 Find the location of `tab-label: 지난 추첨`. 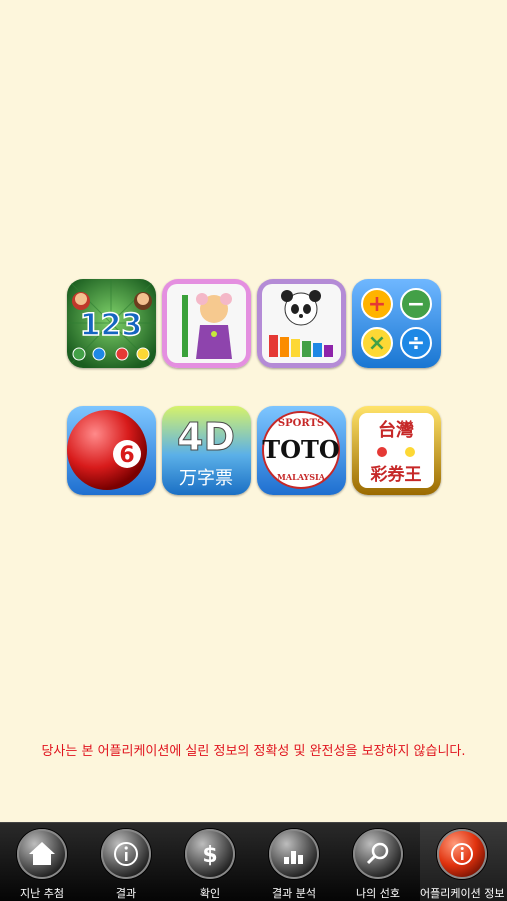

tab-label: 지난 추첨 is located at coordinates (42, 893).